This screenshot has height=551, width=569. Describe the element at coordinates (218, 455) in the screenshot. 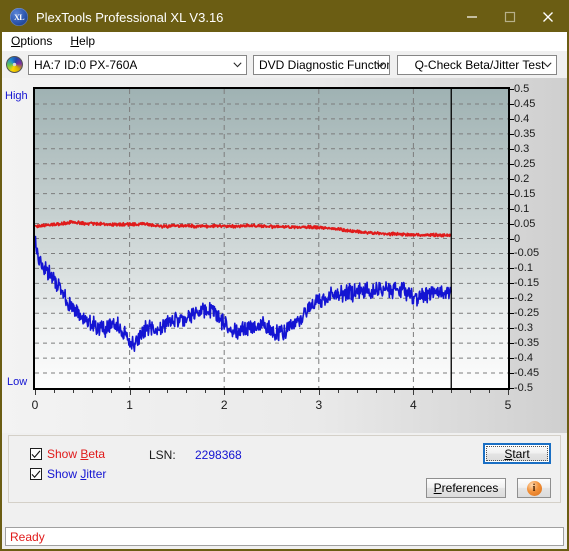

I see `lsn-value: 2298368` at that location.